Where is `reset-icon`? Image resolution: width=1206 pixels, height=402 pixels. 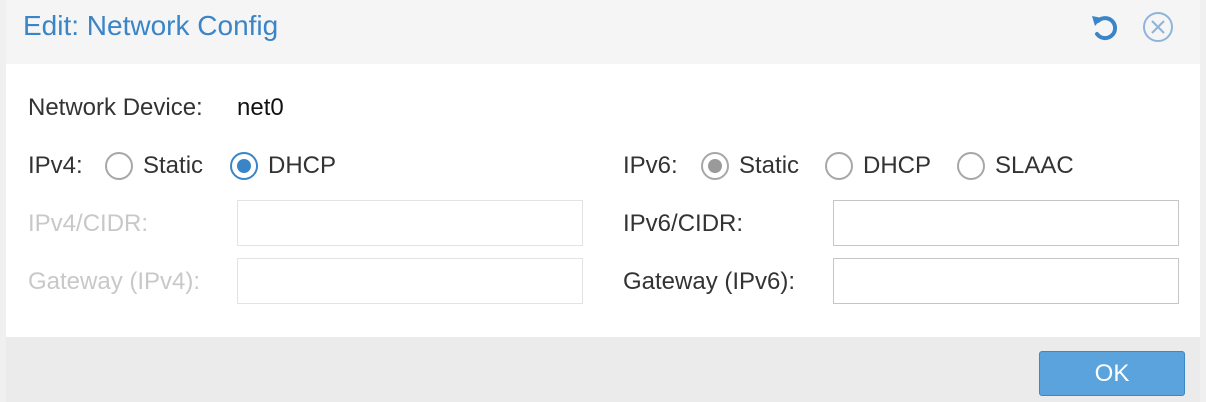 reset-icon is located at coordinates (1105, 29).